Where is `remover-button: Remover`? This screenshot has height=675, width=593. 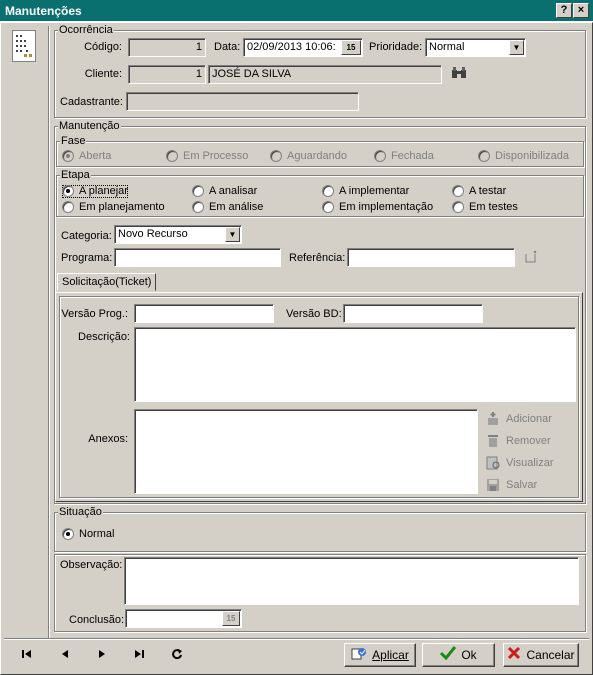 remover-button: Remover is located at coordinates (518, 441).